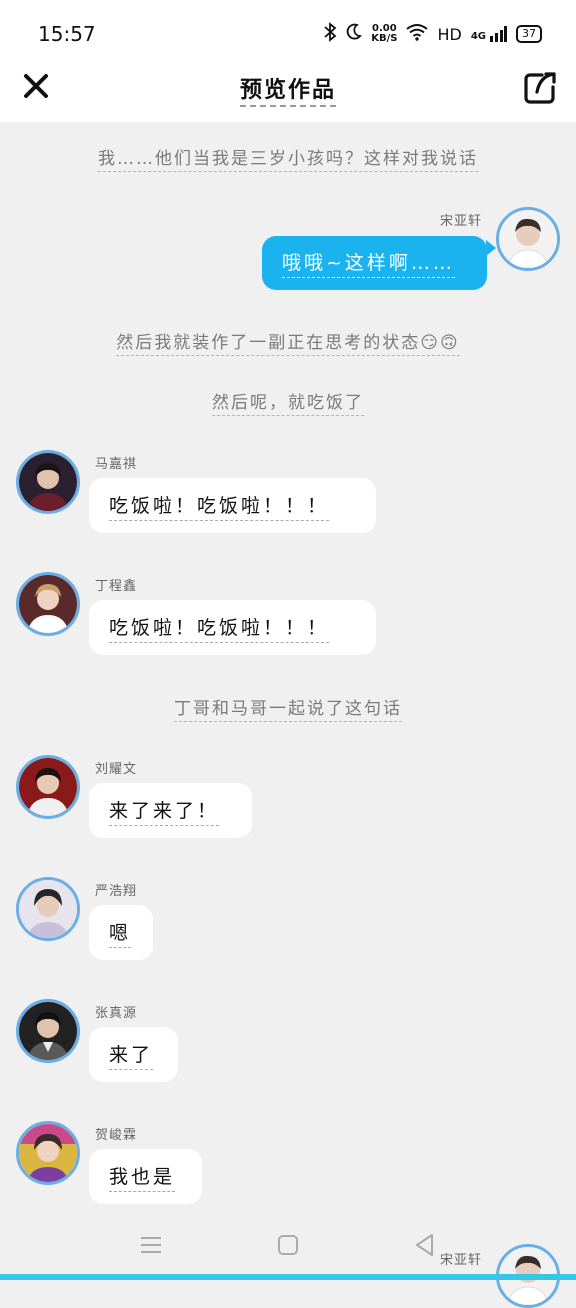 The image size is (576, 1308). I want to click on menu-button, so click(151, 1245).